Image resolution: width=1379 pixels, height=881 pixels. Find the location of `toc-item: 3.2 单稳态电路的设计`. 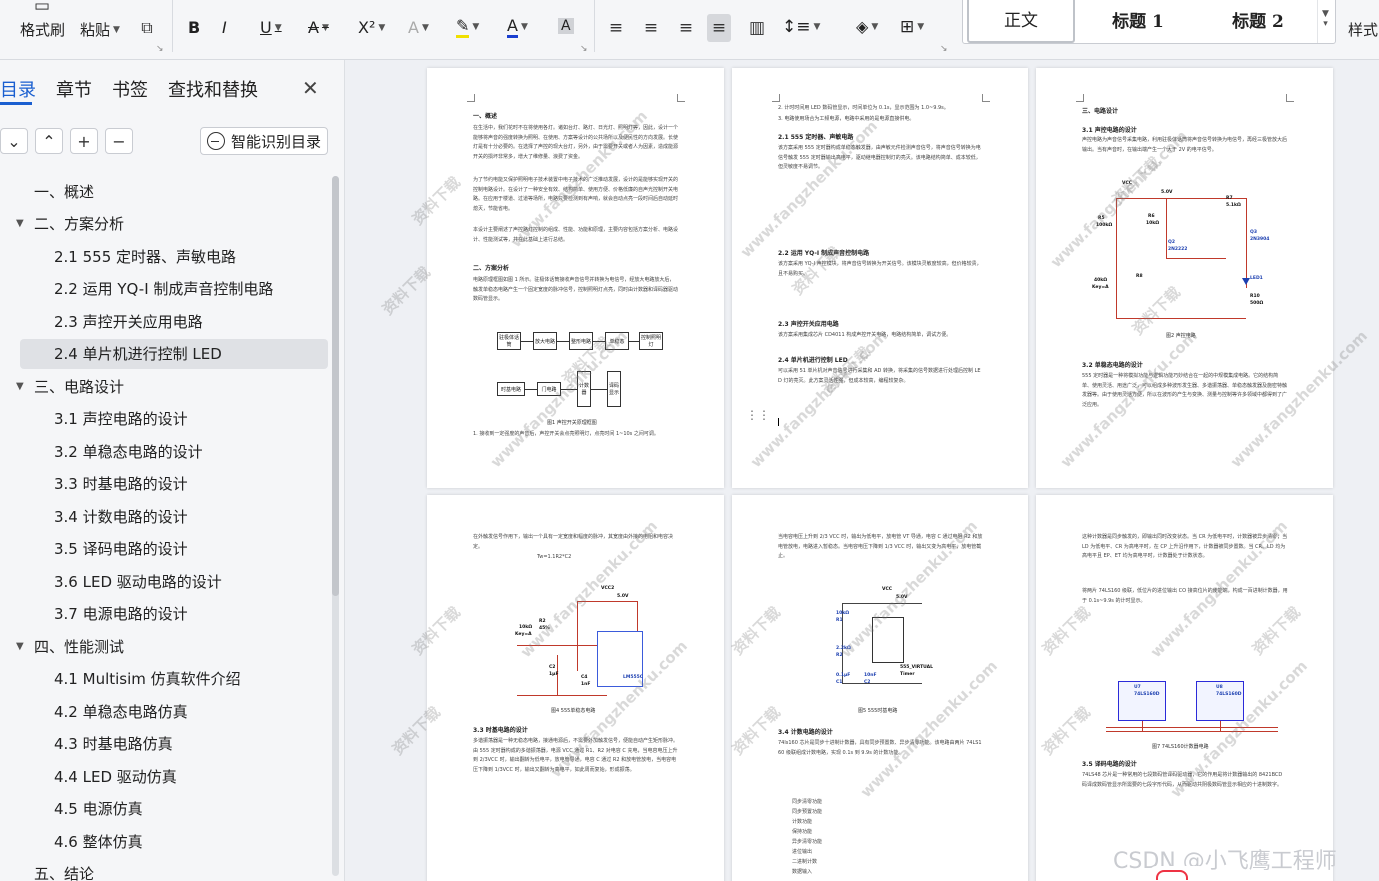

toc-item: 3.2 单稳态电路的设计 is located at coordinates (174, 451).